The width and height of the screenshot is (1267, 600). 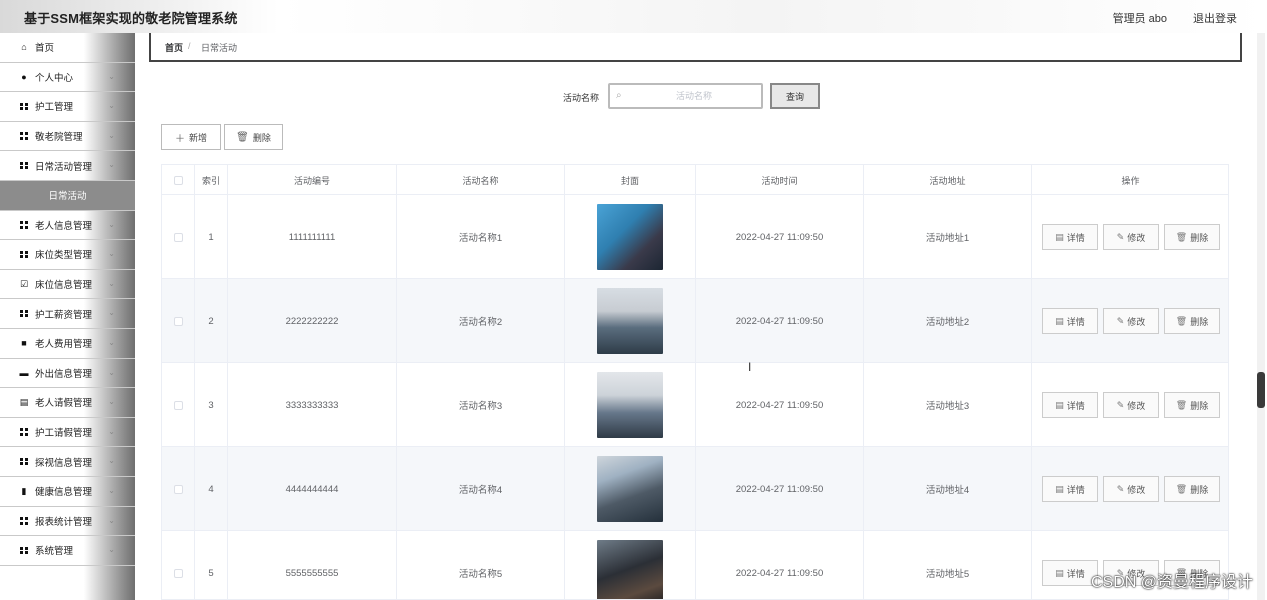 I want to click on cell-code: 1111111111, so click(x=312, y=237).